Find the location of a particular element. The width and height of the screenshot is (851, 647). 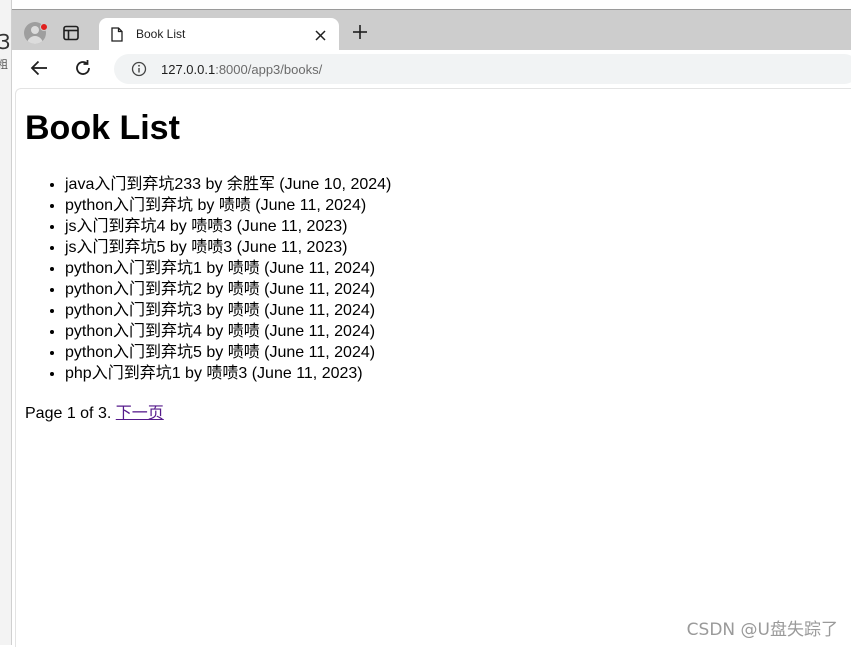

url-path: :8000/app3/books/ is located at coordinates (269, 69).